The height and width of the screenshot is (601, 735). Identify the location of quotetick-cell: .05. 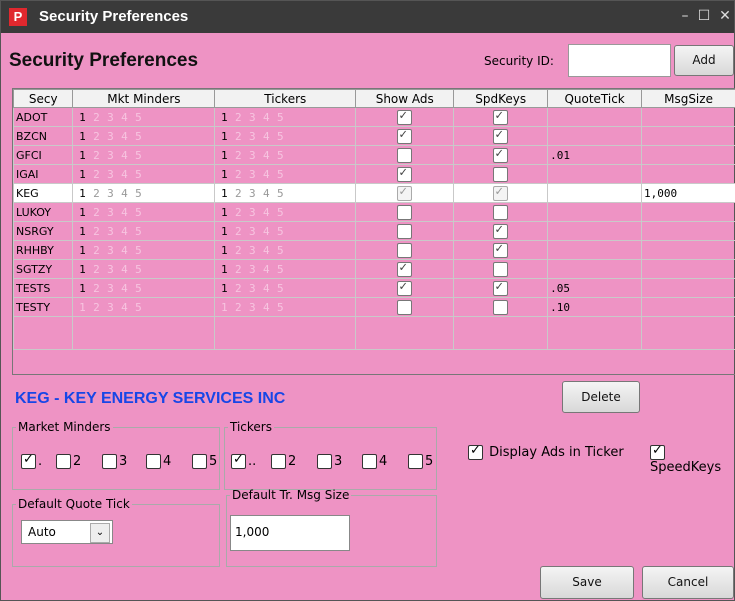
(595, 288).